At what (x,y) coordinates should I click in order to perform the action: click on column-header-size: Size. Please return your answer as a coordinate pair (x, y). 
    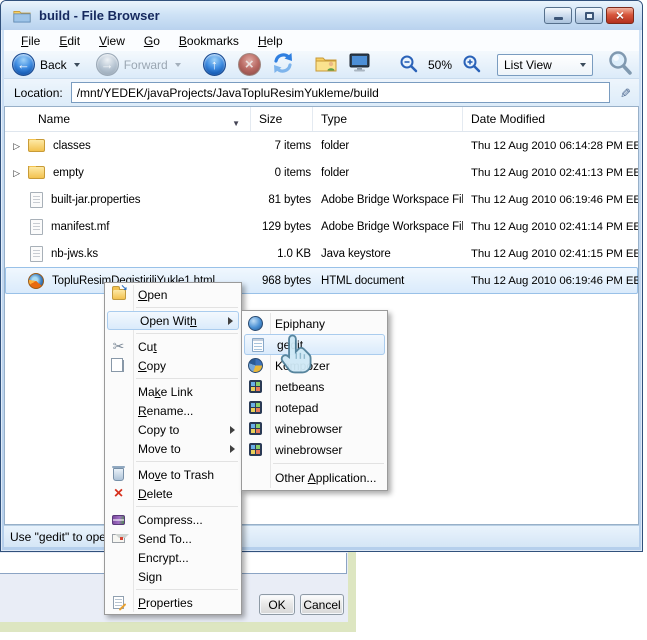
    Looking at the image, I should click on (282, 119).